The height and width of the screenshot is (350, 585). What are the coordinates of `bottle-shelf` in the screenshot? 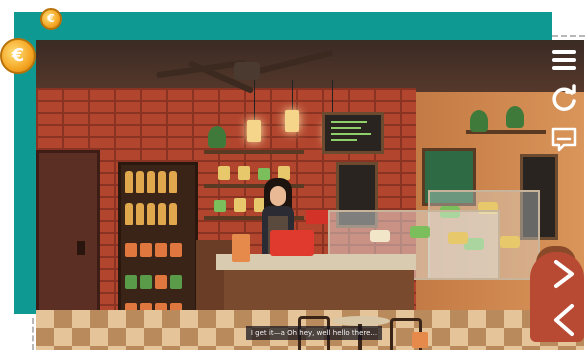 It's located at (158, 245).